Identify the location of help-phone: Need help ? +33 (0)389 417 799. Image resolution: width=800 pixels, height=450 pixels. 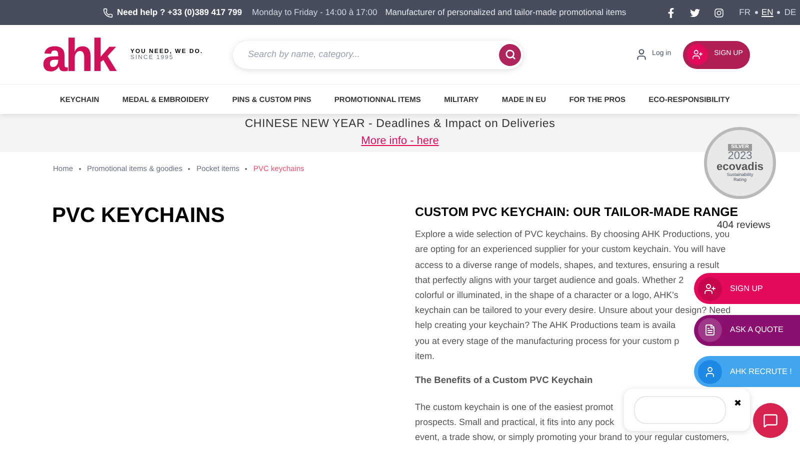
(179, 12).